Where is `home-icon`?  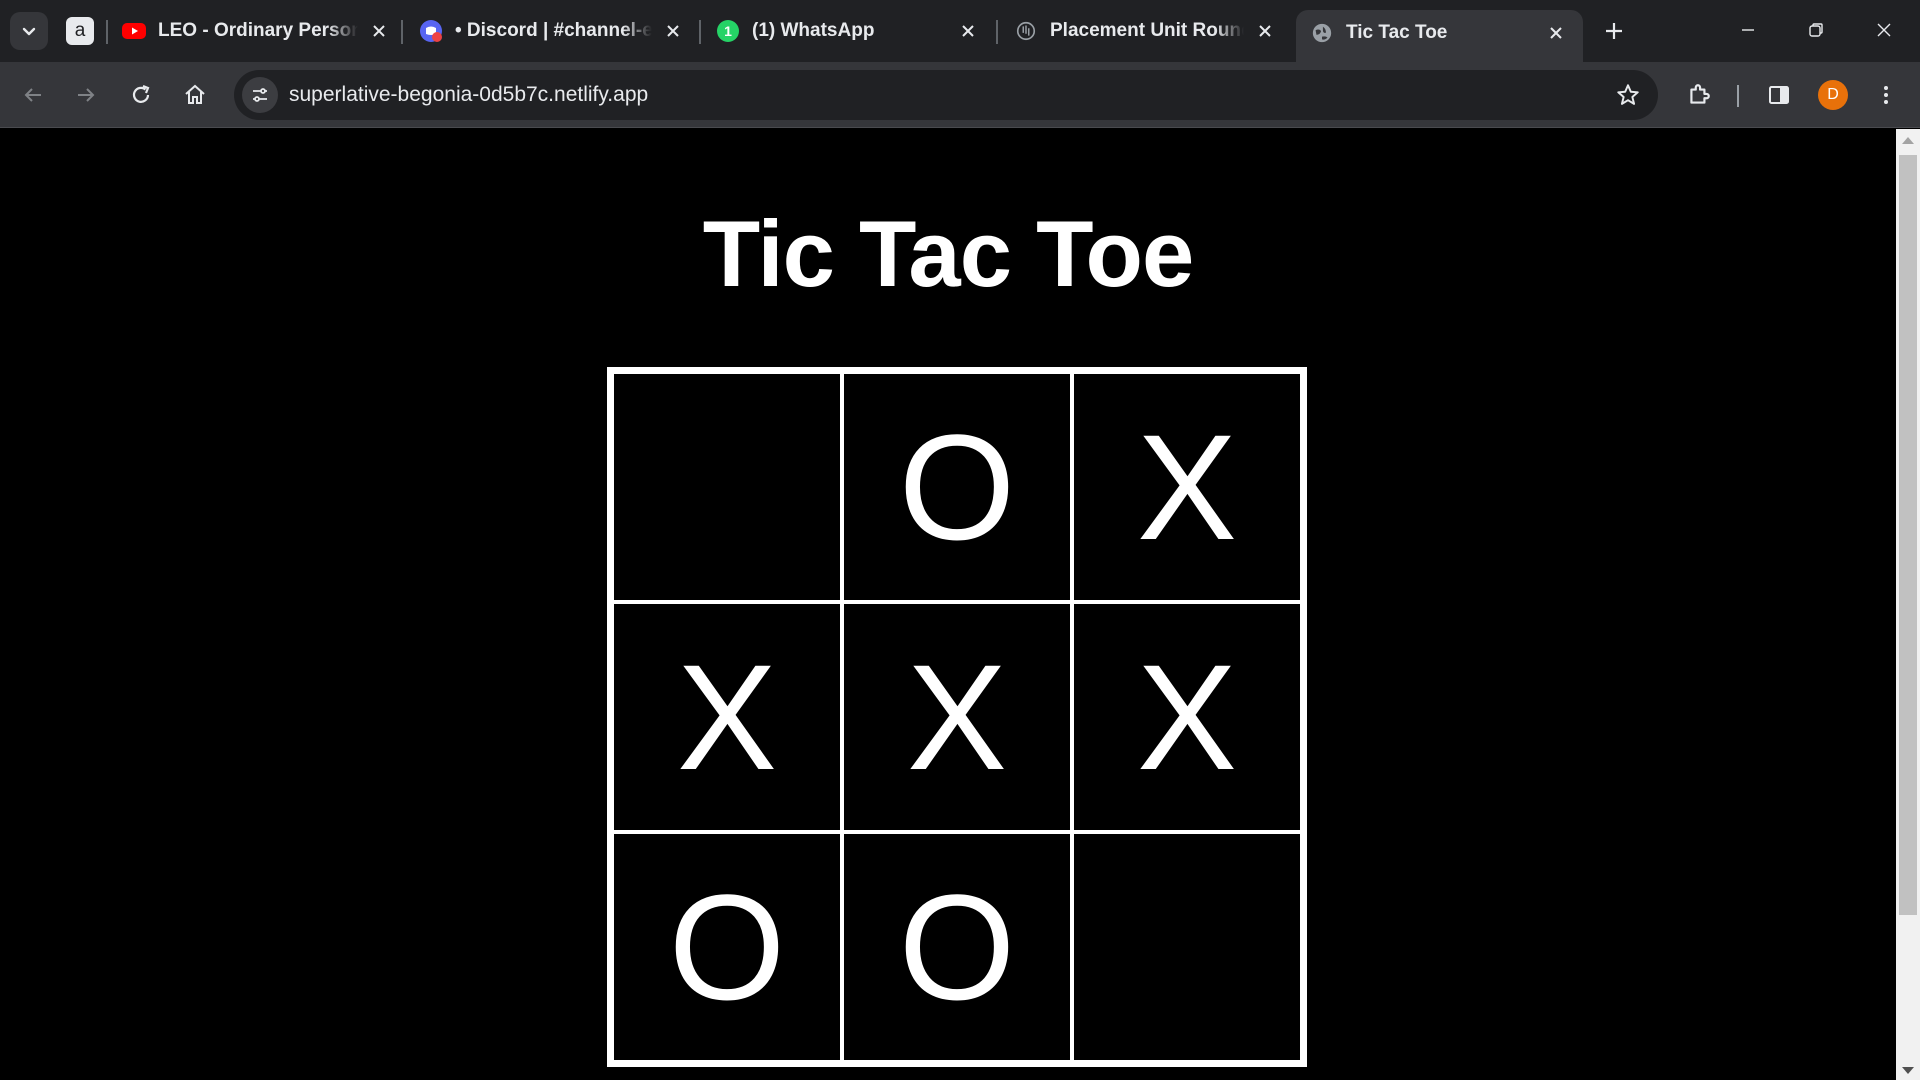 home-icon is located at coordinates (195, 94).